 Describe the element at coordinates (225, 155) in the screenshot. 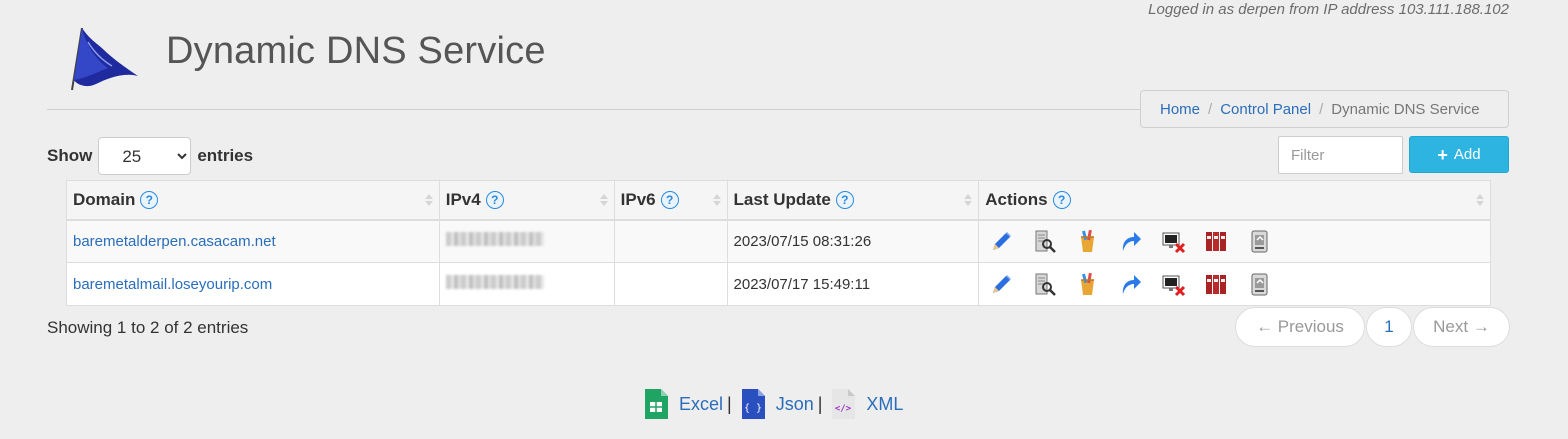

I see `entries-label: entries` at that location.